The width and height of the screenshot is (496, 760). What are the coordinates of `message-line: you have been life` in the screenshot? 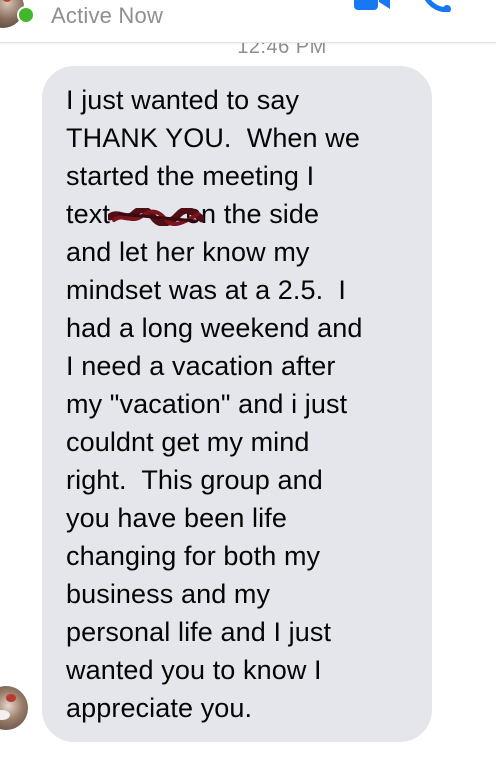 It's located at (176, 518).